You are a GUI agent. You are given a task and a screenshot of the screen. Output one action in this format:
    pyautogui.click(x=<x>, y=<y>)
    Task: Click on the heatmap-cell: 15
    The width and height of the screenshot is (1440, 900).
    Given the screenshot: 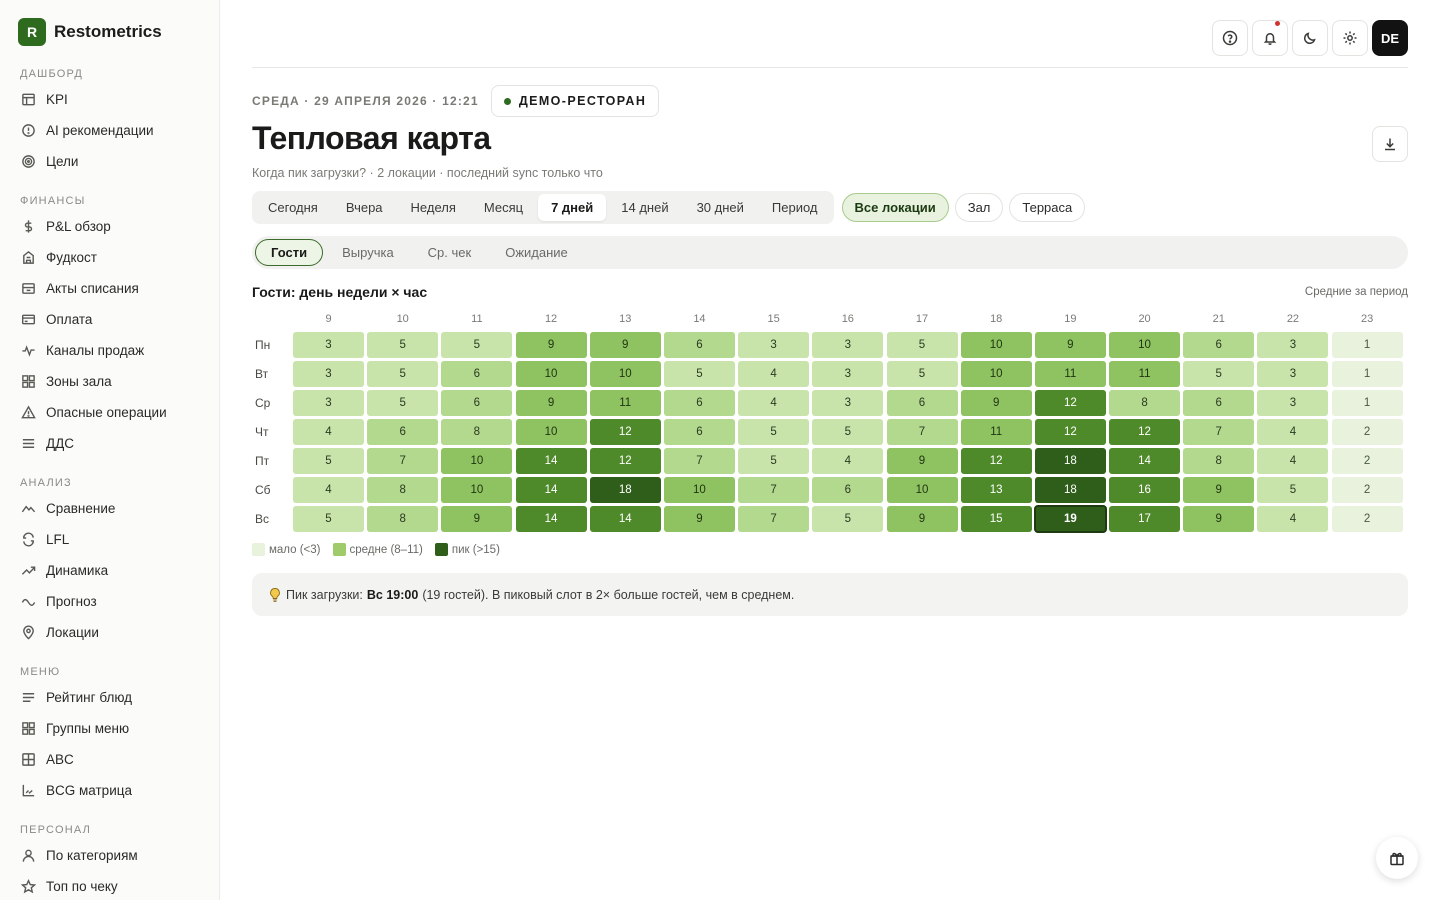 What is the action you would take?
    pyautogui.click(x=996, y=519)
    